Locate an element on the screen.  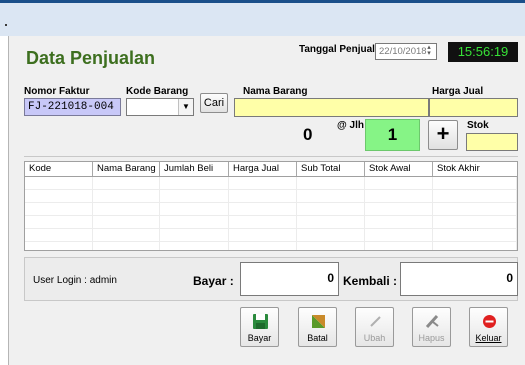
date-value: 22/10/2018 is located at coordinates (403, 51).